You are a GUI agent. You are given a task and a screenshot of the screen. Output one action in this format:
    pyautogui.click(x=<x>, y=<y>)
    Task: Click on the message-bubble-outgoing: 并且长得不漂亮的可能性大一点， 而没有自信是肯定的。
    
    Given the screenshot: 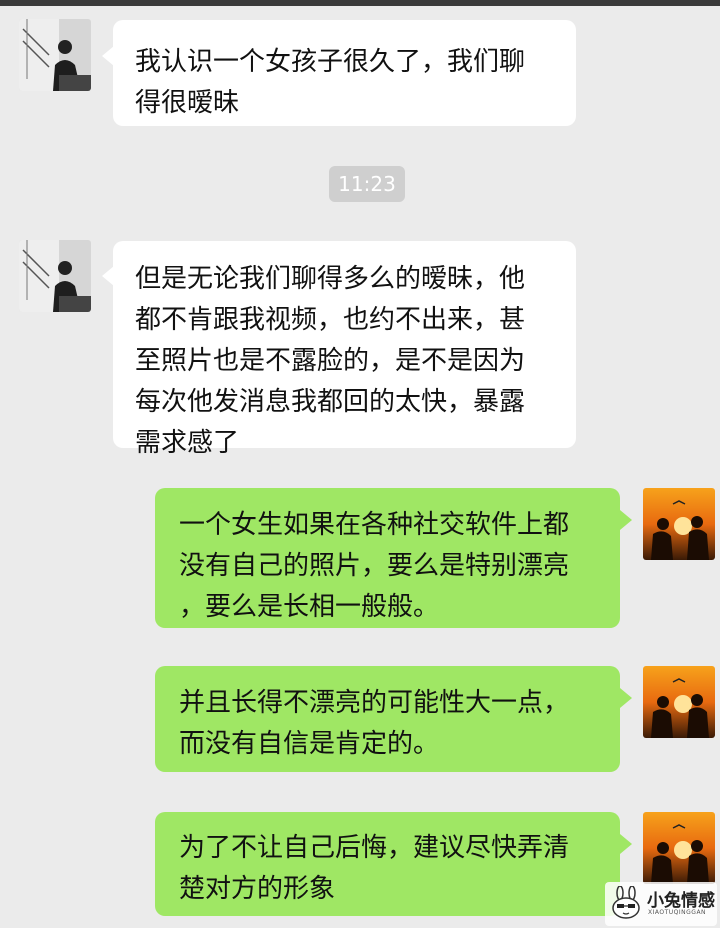 What is the action you would take?
    pyautogui.click(x=387, y=719)
    